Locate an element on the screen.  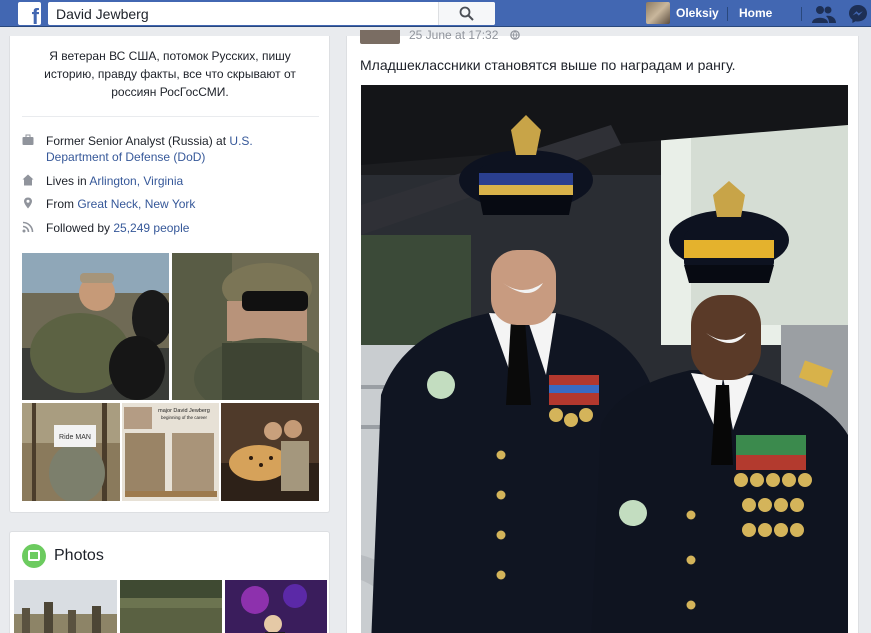
briefcase-icon is located at coordinates (28, 139).